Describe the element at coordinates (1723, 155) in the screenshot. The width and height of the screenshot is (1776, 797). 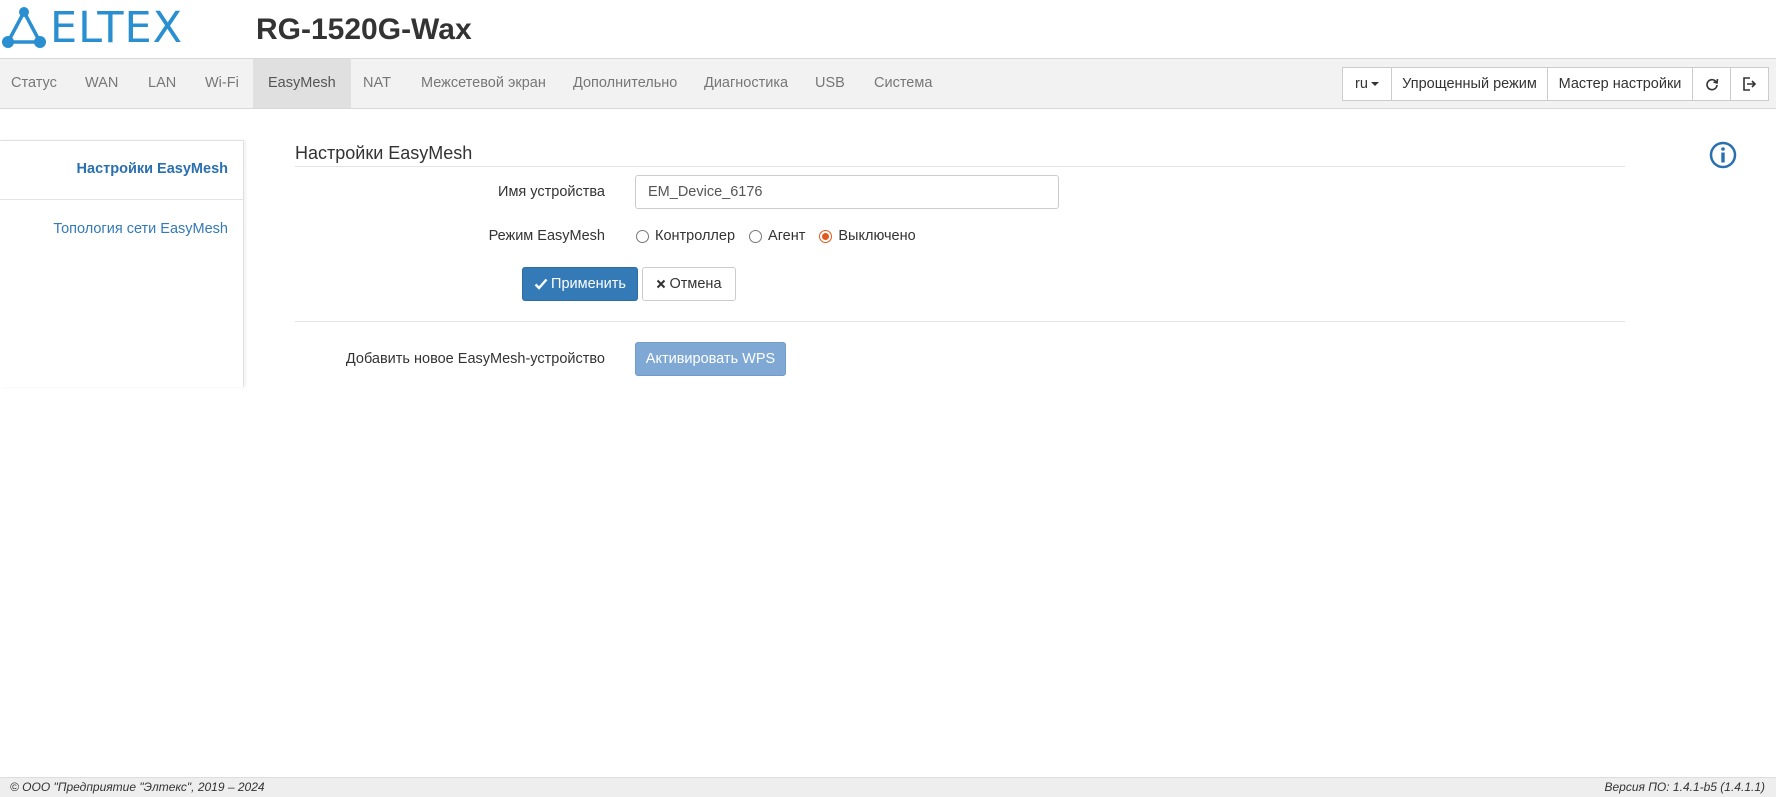
I see `info-icon` at that location.